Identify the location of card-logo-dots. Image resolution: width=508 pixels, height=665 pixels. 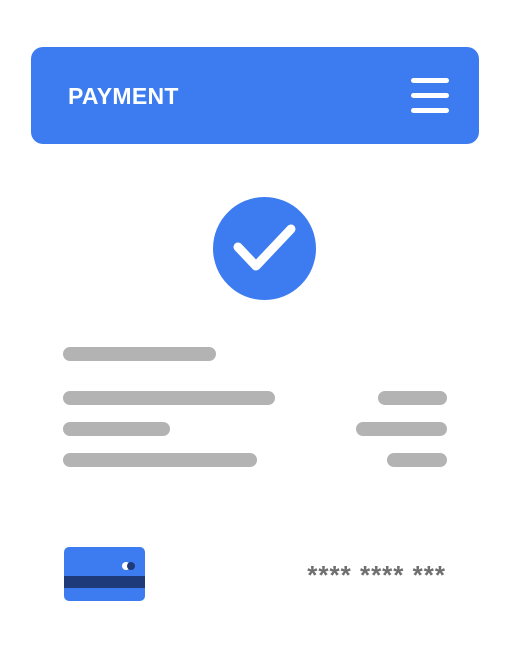
(129, 566).